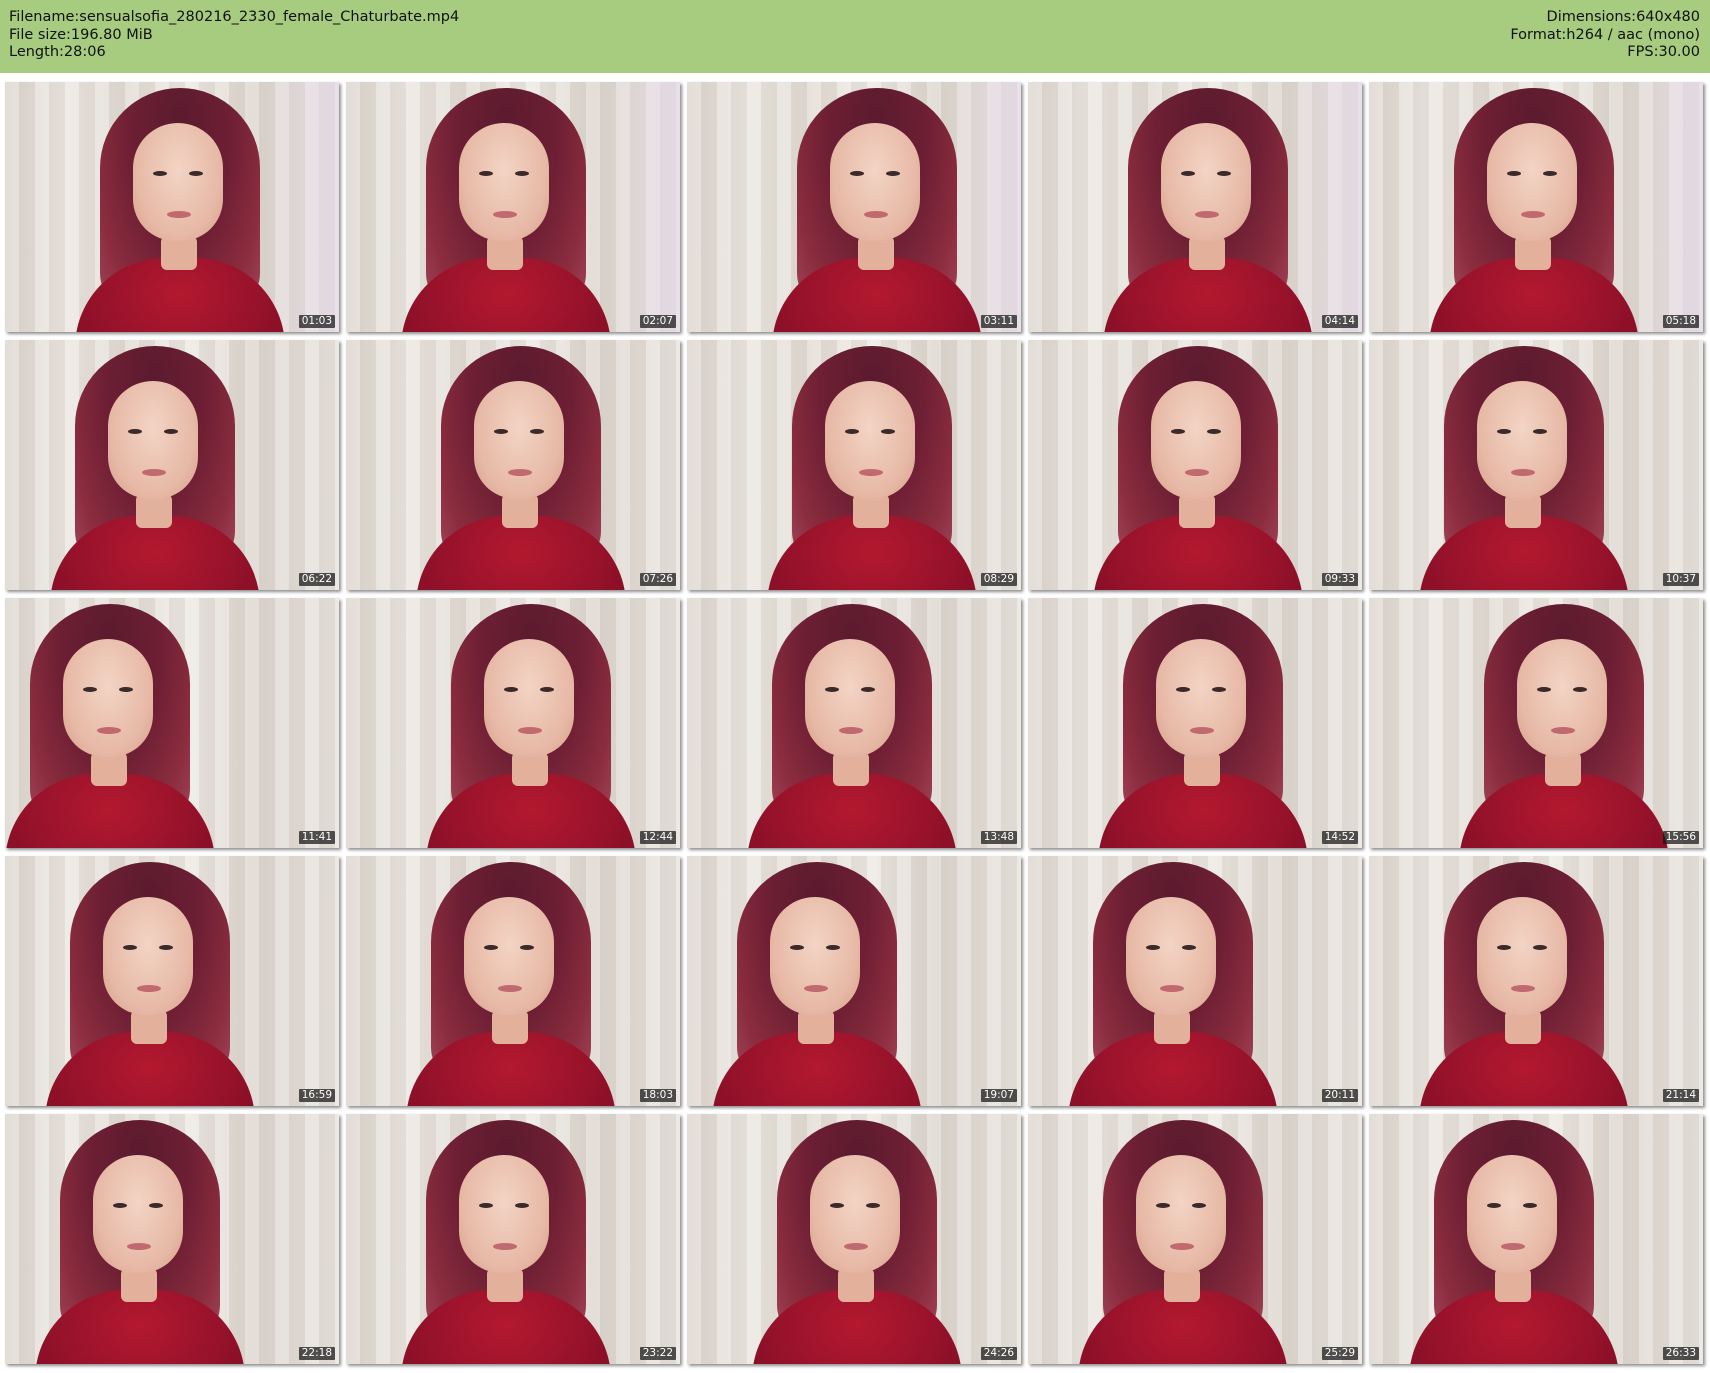 This screenshot has width=1710, height=1373. I want to click on video-thumbnail: 18:03, so click(513, 981).